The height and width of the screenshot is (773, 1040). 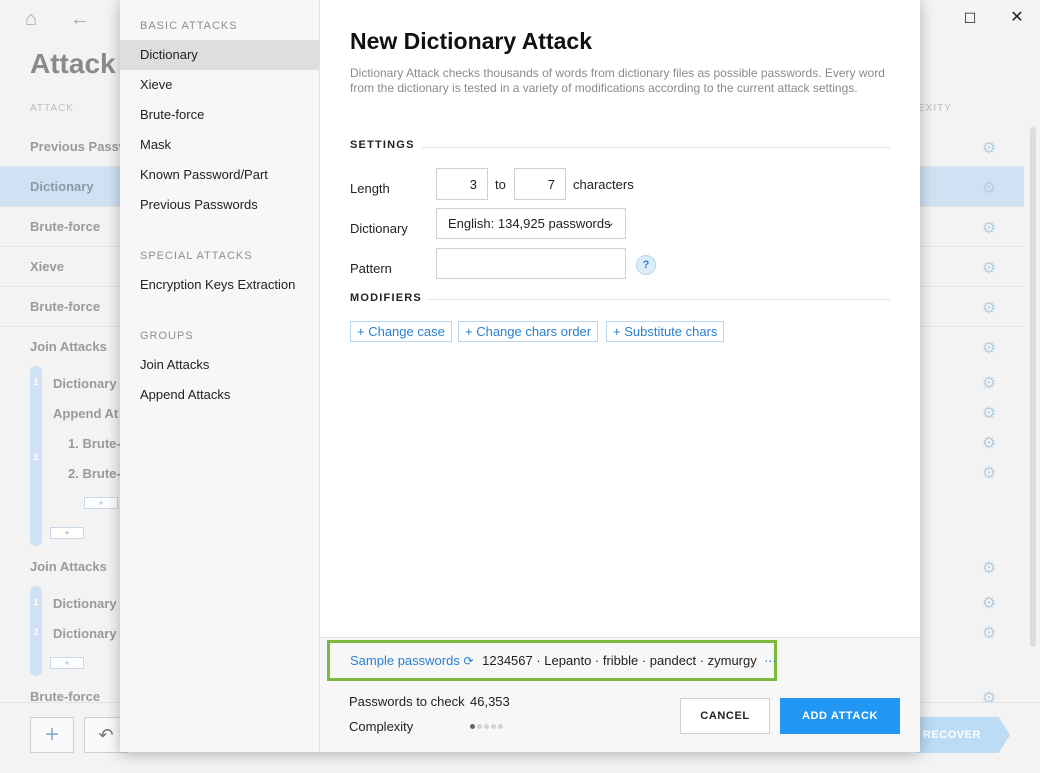 What do you see at coordinates (1033, 387) in the screenshot?
I see `scrollbar` at bounding box center [1033, 387].